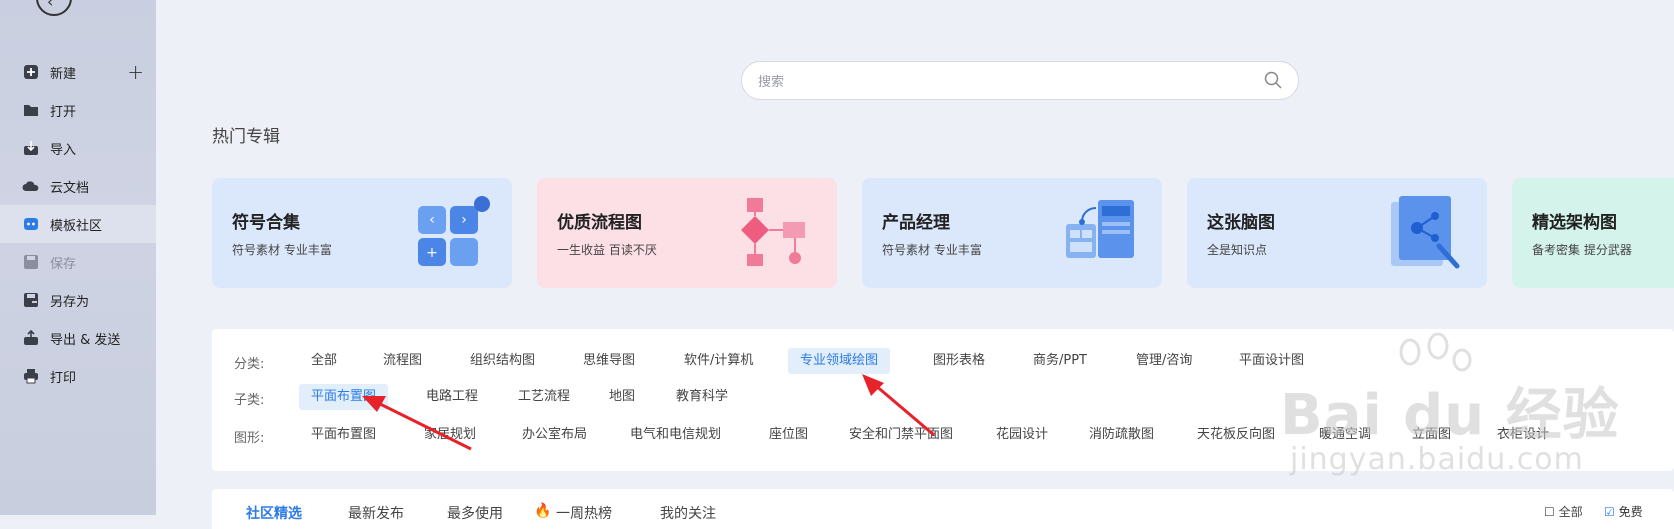  What do you see at coordinates (50, 5) in the screenshot?
I see `chevron-left-icon: ‹` at bounding box center [50, 5].